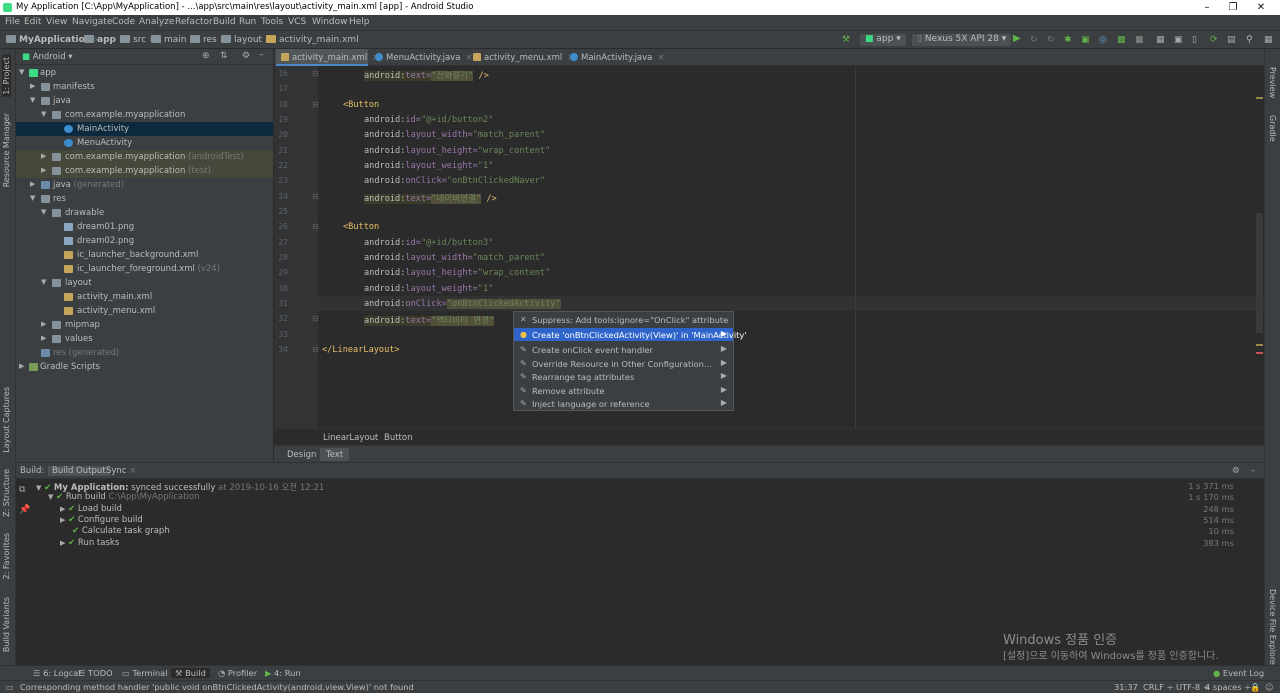 The image size is (1280, 693). I want to click on project-view-select: ■ Android ▾, so click(47, 57).